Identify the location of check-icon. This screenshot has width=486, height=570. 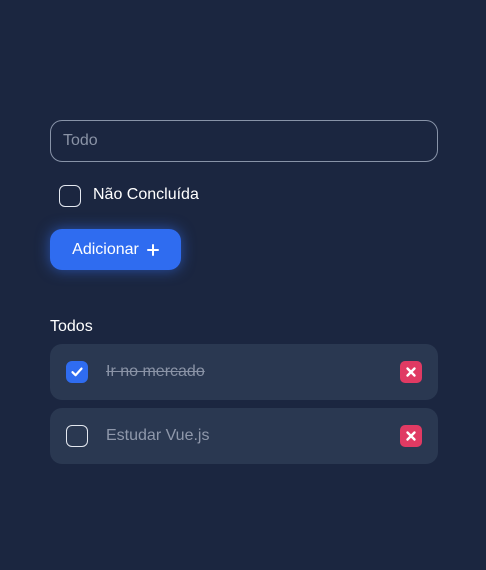
(77, 372).